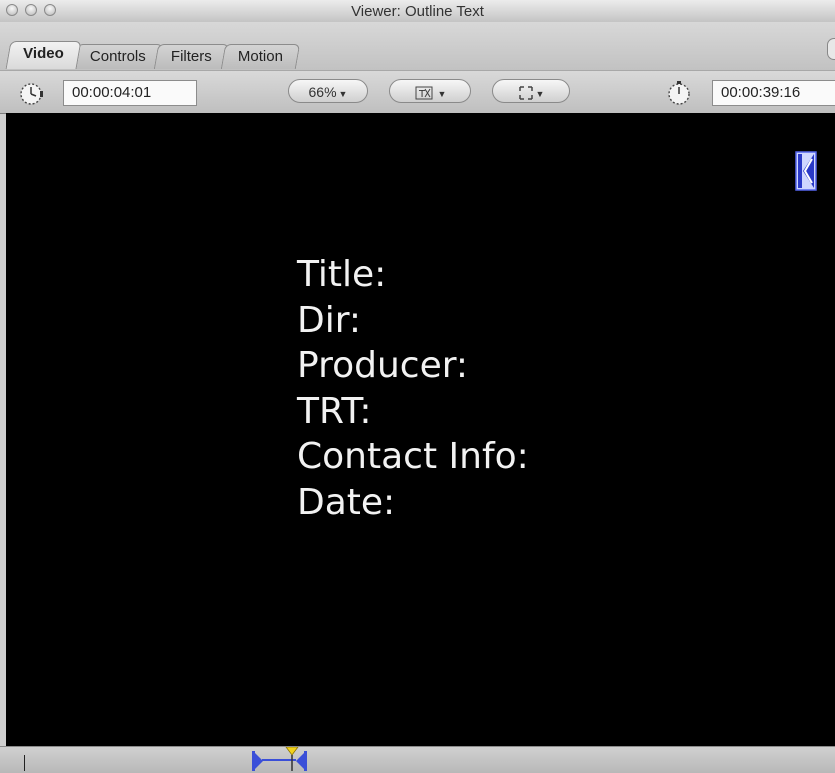  What do you see at coordinates (417, 759) in the screenshot?
I see `scrubber-bar` at bounding box center [417, 759].